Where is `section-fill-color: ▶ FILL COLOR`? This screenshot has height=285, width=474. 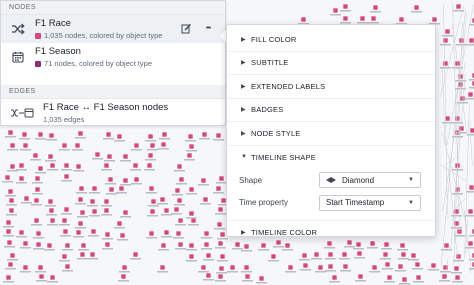 section-fill-color: ▶ FILL COLOR is located at coordinates (331, 40).